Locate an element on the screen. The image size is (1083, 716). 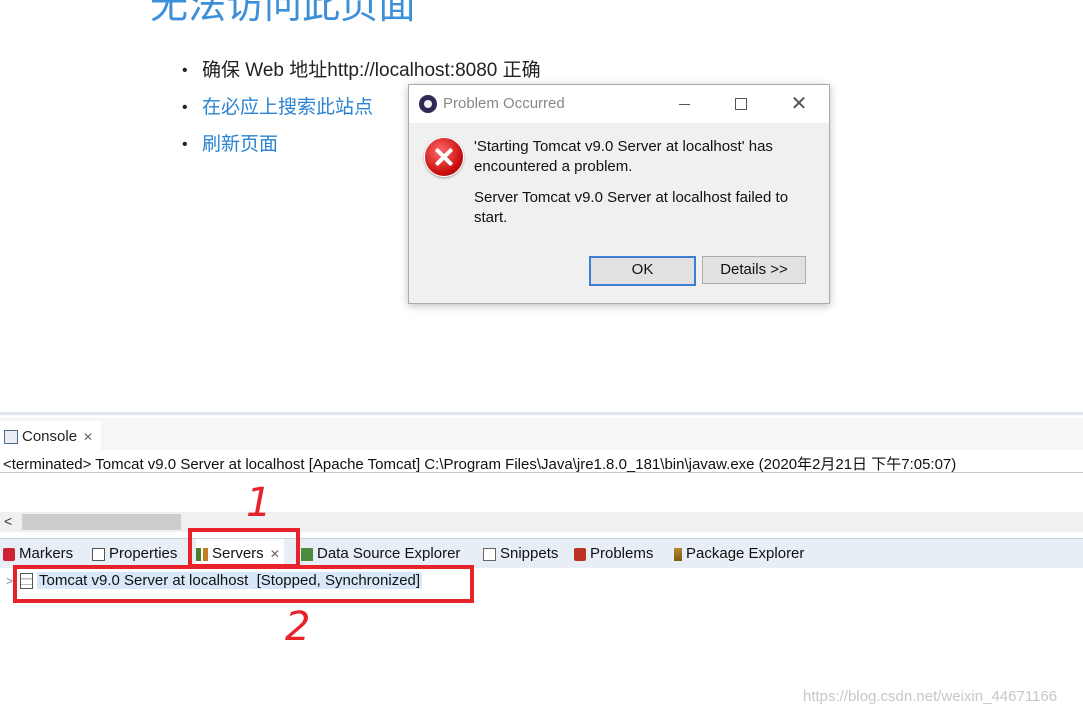
ok-button: OK is located at coordinates (642, 271).